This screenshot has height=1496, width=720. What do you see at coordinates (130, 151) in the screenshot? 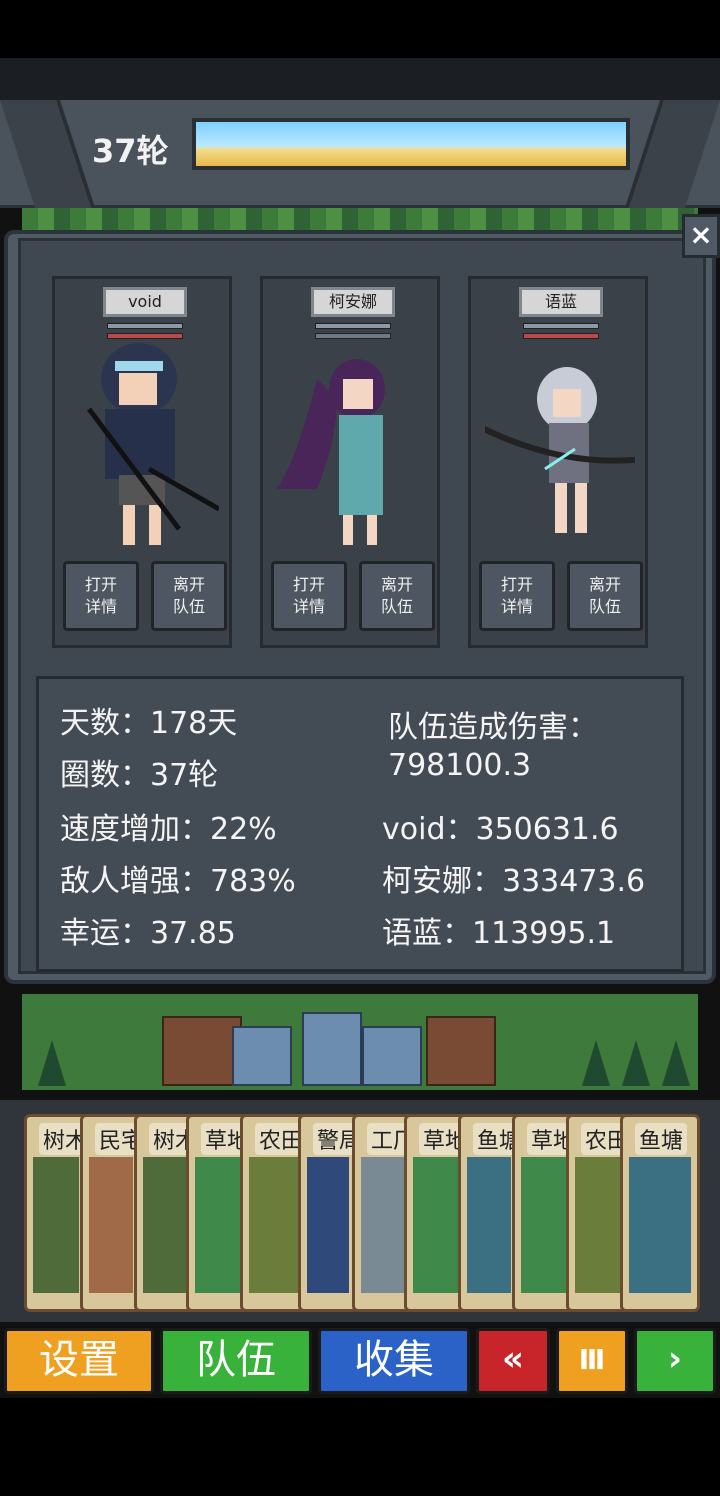
I see `round-counter: 37轮` at bounding box center [130, 151].